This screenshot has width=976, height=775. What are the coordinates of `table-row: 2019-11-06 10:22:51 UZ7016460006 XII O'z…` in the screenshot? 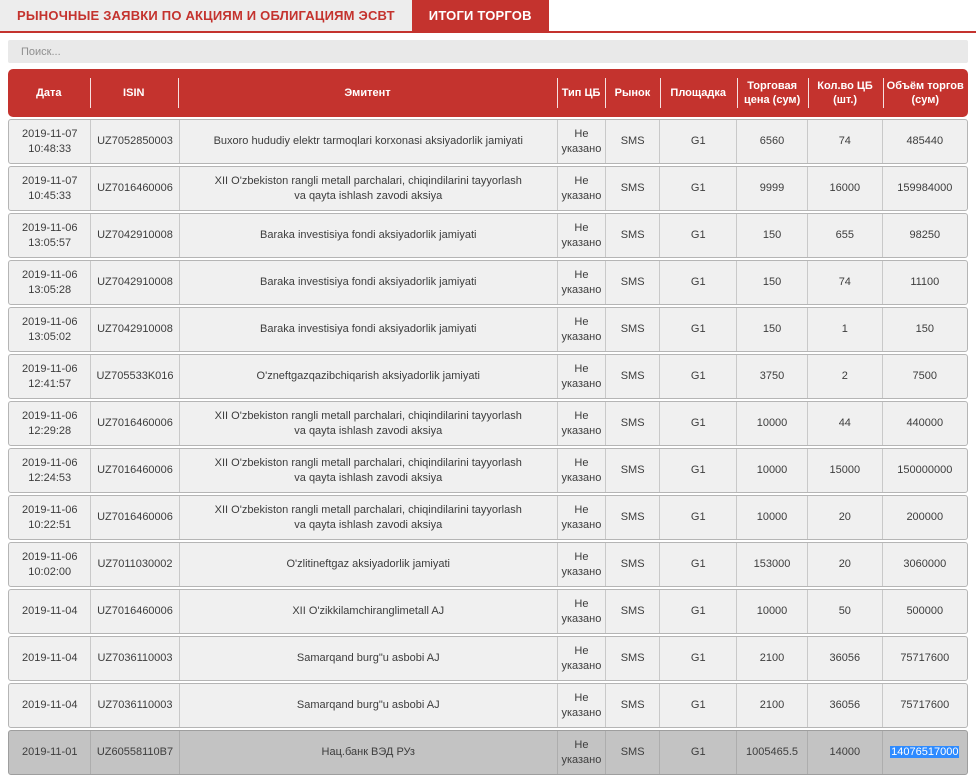 It's located at (488, 517).